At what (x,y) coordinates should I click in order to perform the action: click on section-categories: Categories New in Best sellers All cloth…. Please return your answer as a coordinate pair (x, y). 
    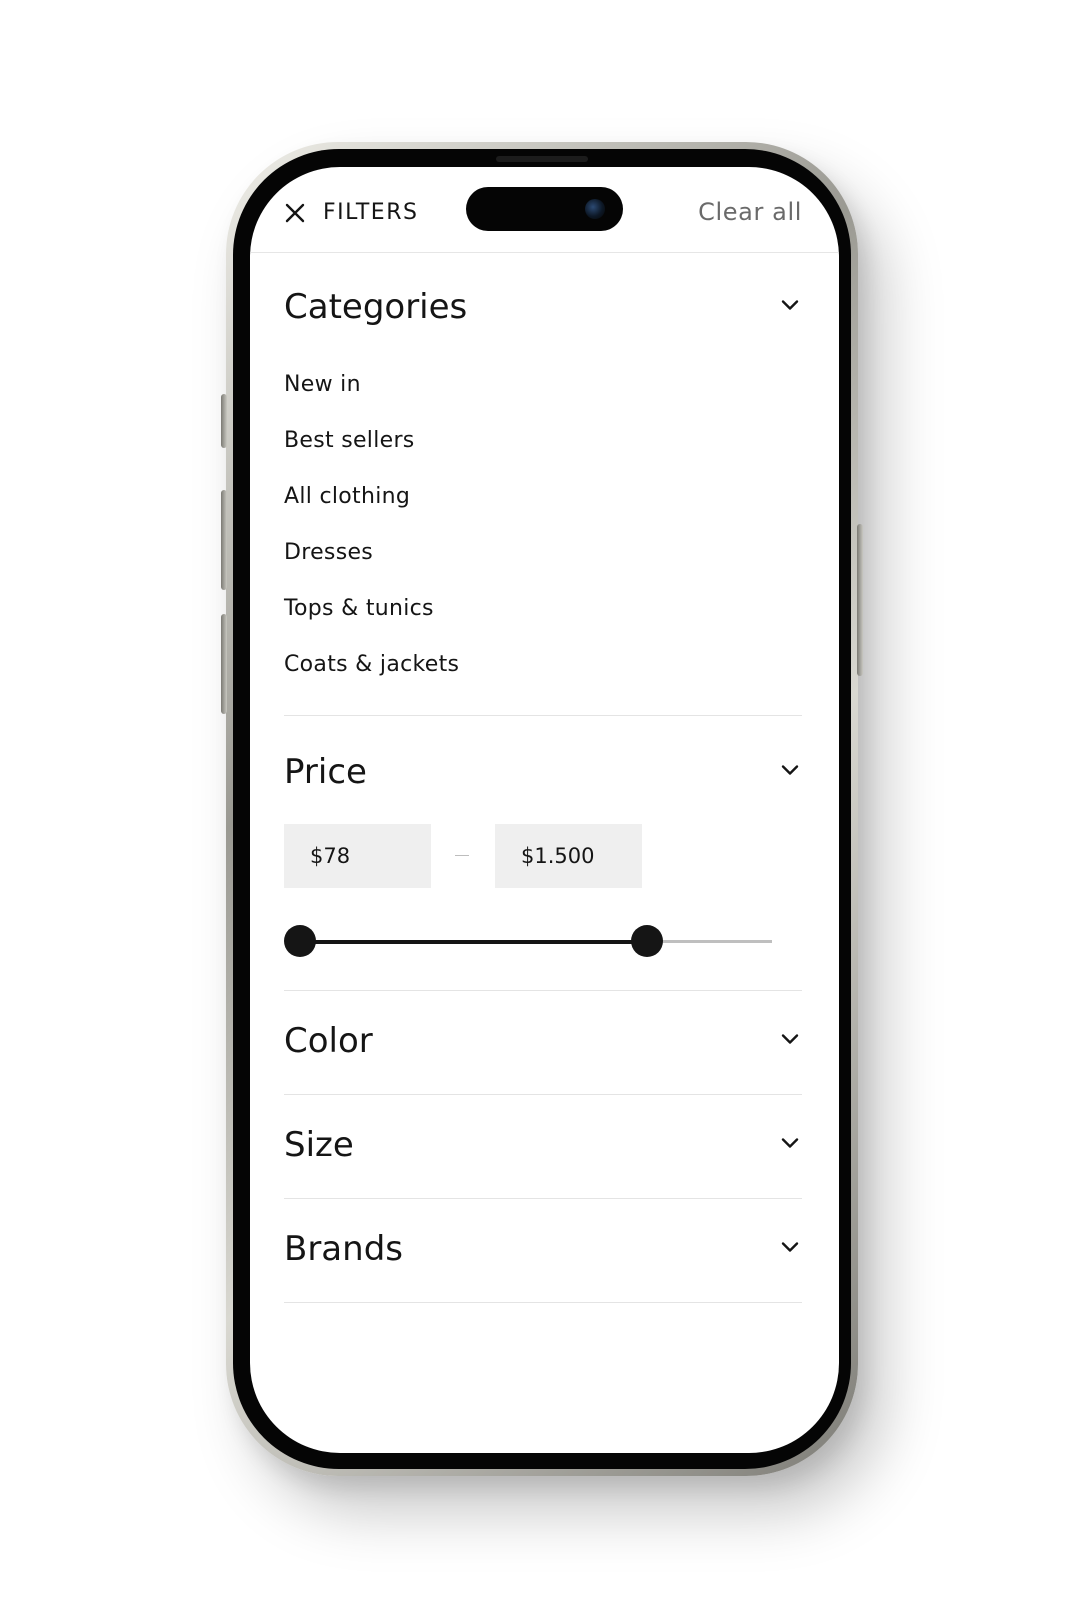
    Looking at the image, I should click on (543, 484).